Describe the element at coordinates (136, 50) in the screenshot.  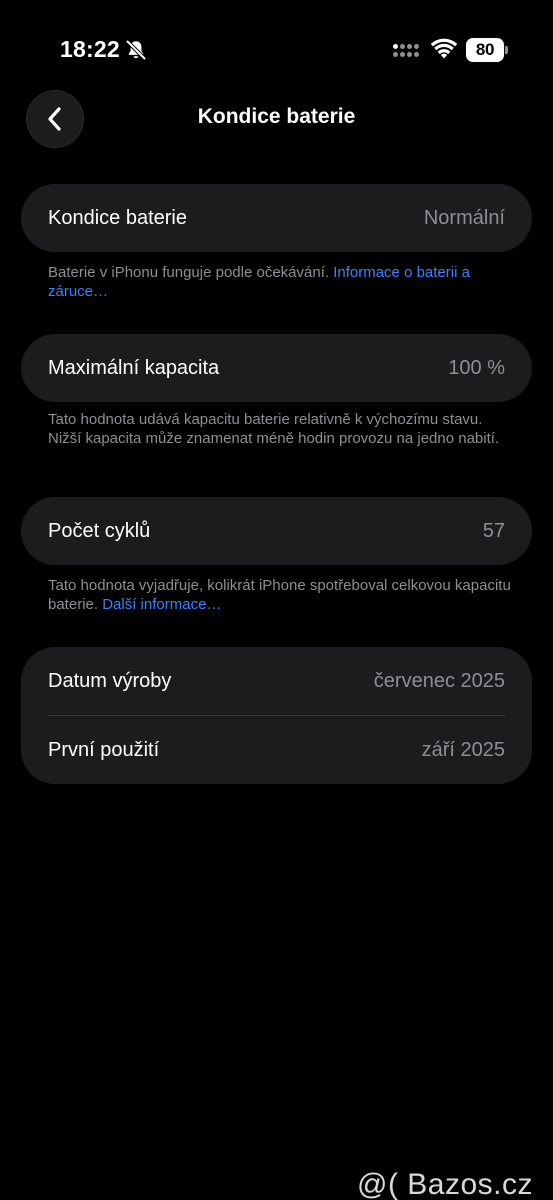
I see `bell-slash-icon` at that location.